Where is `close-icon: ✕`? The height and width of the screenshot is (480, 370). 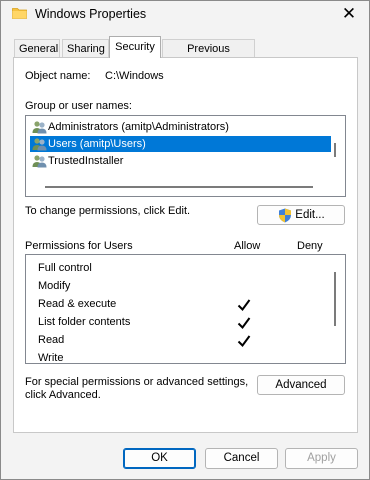 close-icon: ✕ is located at coordinates (349, 13).